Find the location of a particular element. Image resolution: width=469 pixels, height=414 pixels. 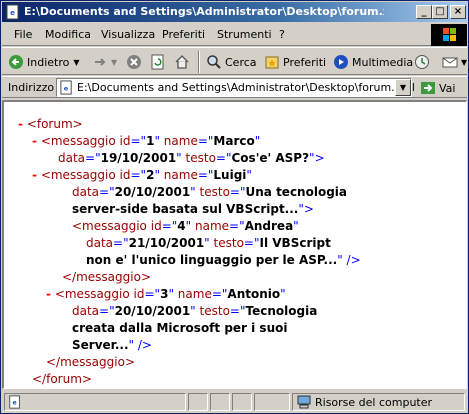

forward-button: ▼ is located at coordinates (104, 62).